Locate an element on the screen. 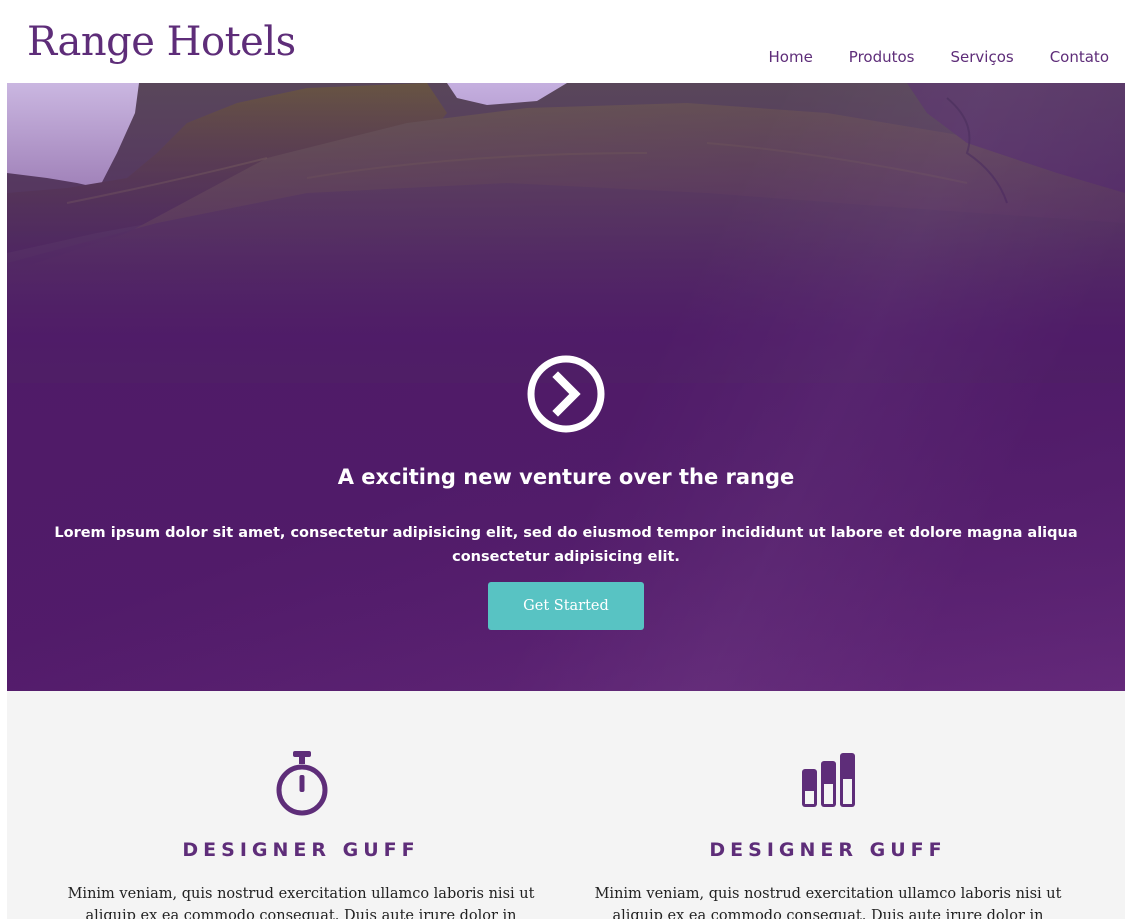  main-nav: Home Produtos Serviços Contato is located at coordinates (921, 57).